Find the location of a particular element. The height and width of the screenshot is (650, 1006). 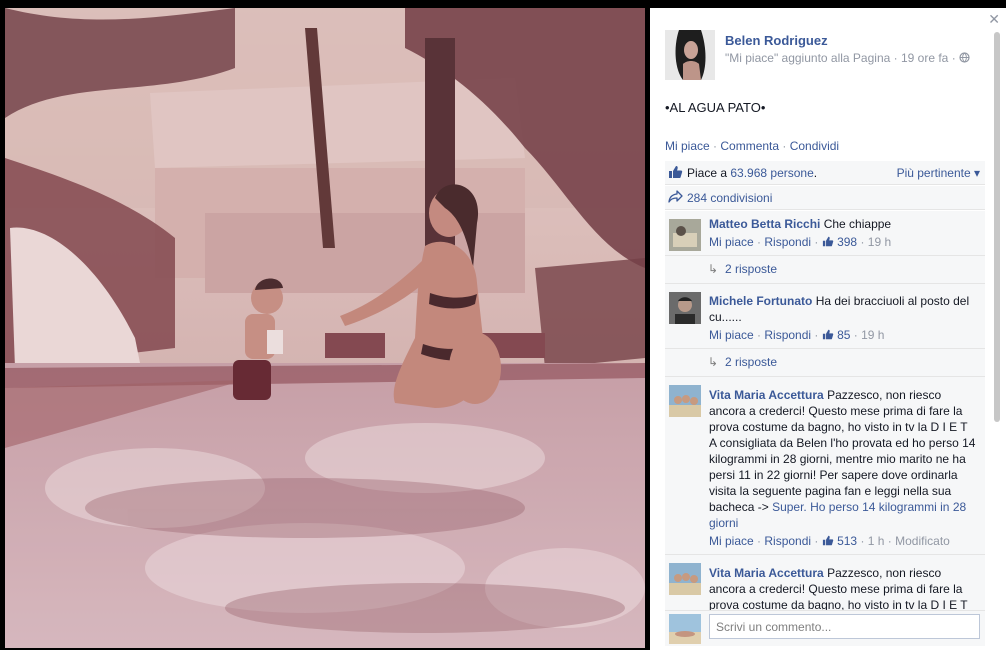

comment-edited: Modificato is located at coordinates (922, 541).